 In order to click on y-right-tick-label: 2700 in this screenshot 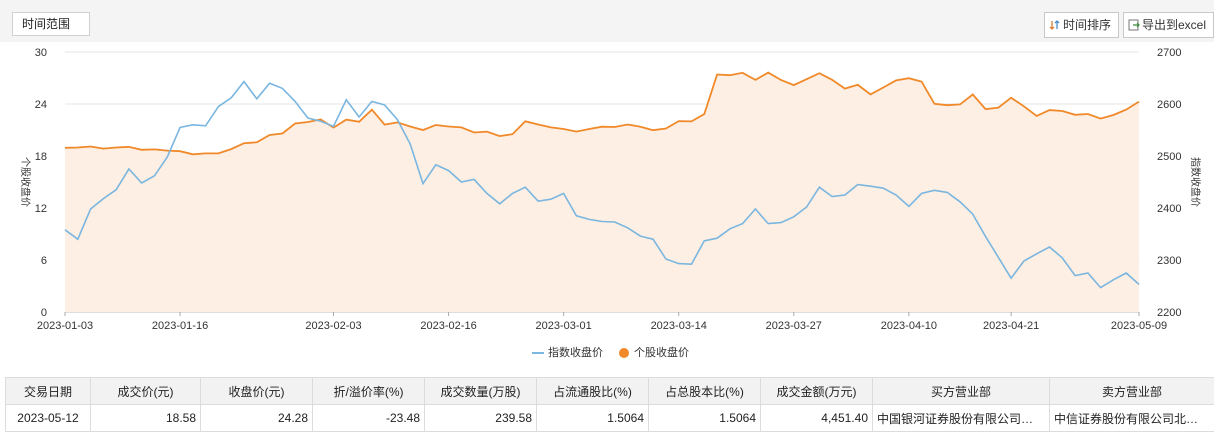, I will do `click(1169, 53)`.